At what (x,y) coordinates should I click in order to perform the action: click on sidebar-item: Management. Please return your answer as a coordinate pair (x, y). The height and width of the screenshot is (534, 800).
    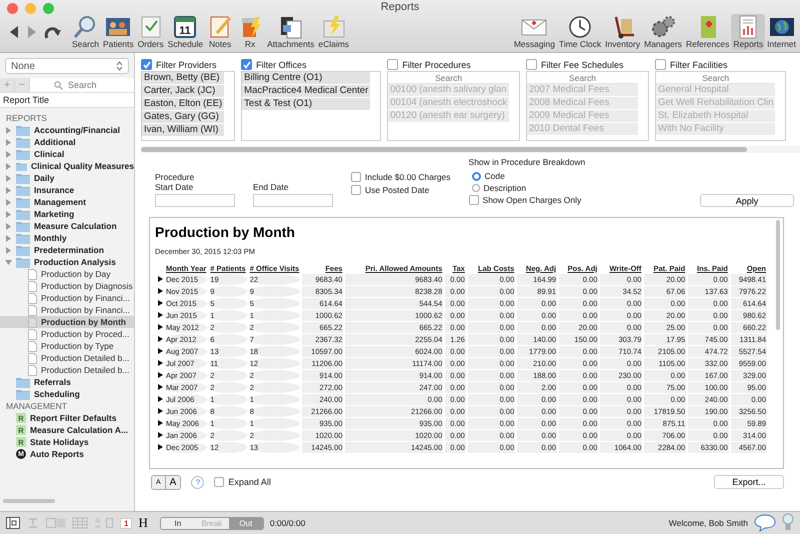
    Looking at the image, I should click on (67, 202).